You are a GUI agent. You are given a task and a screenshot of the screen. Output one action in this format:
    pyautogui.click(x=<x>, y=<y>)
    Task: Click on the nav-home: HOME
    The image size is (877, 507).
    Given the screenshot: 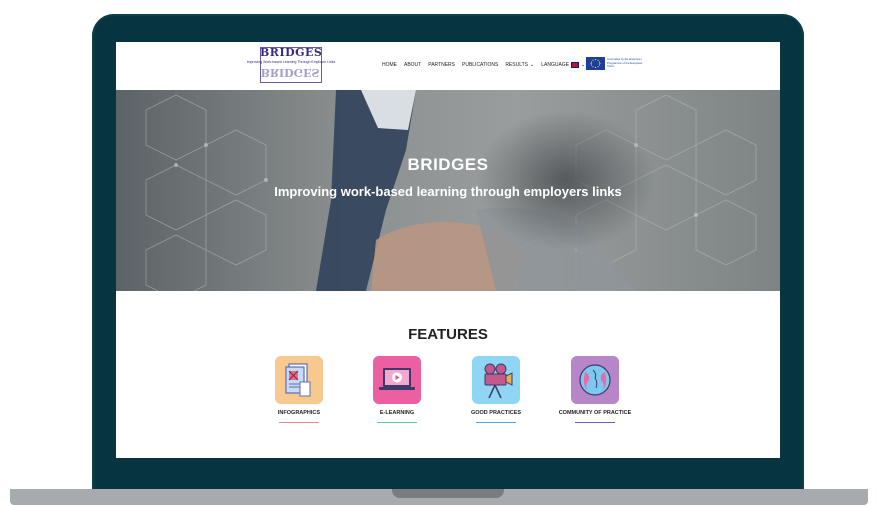 What is the action you would take?
    pyautogui.click(x=389, y=65)
    